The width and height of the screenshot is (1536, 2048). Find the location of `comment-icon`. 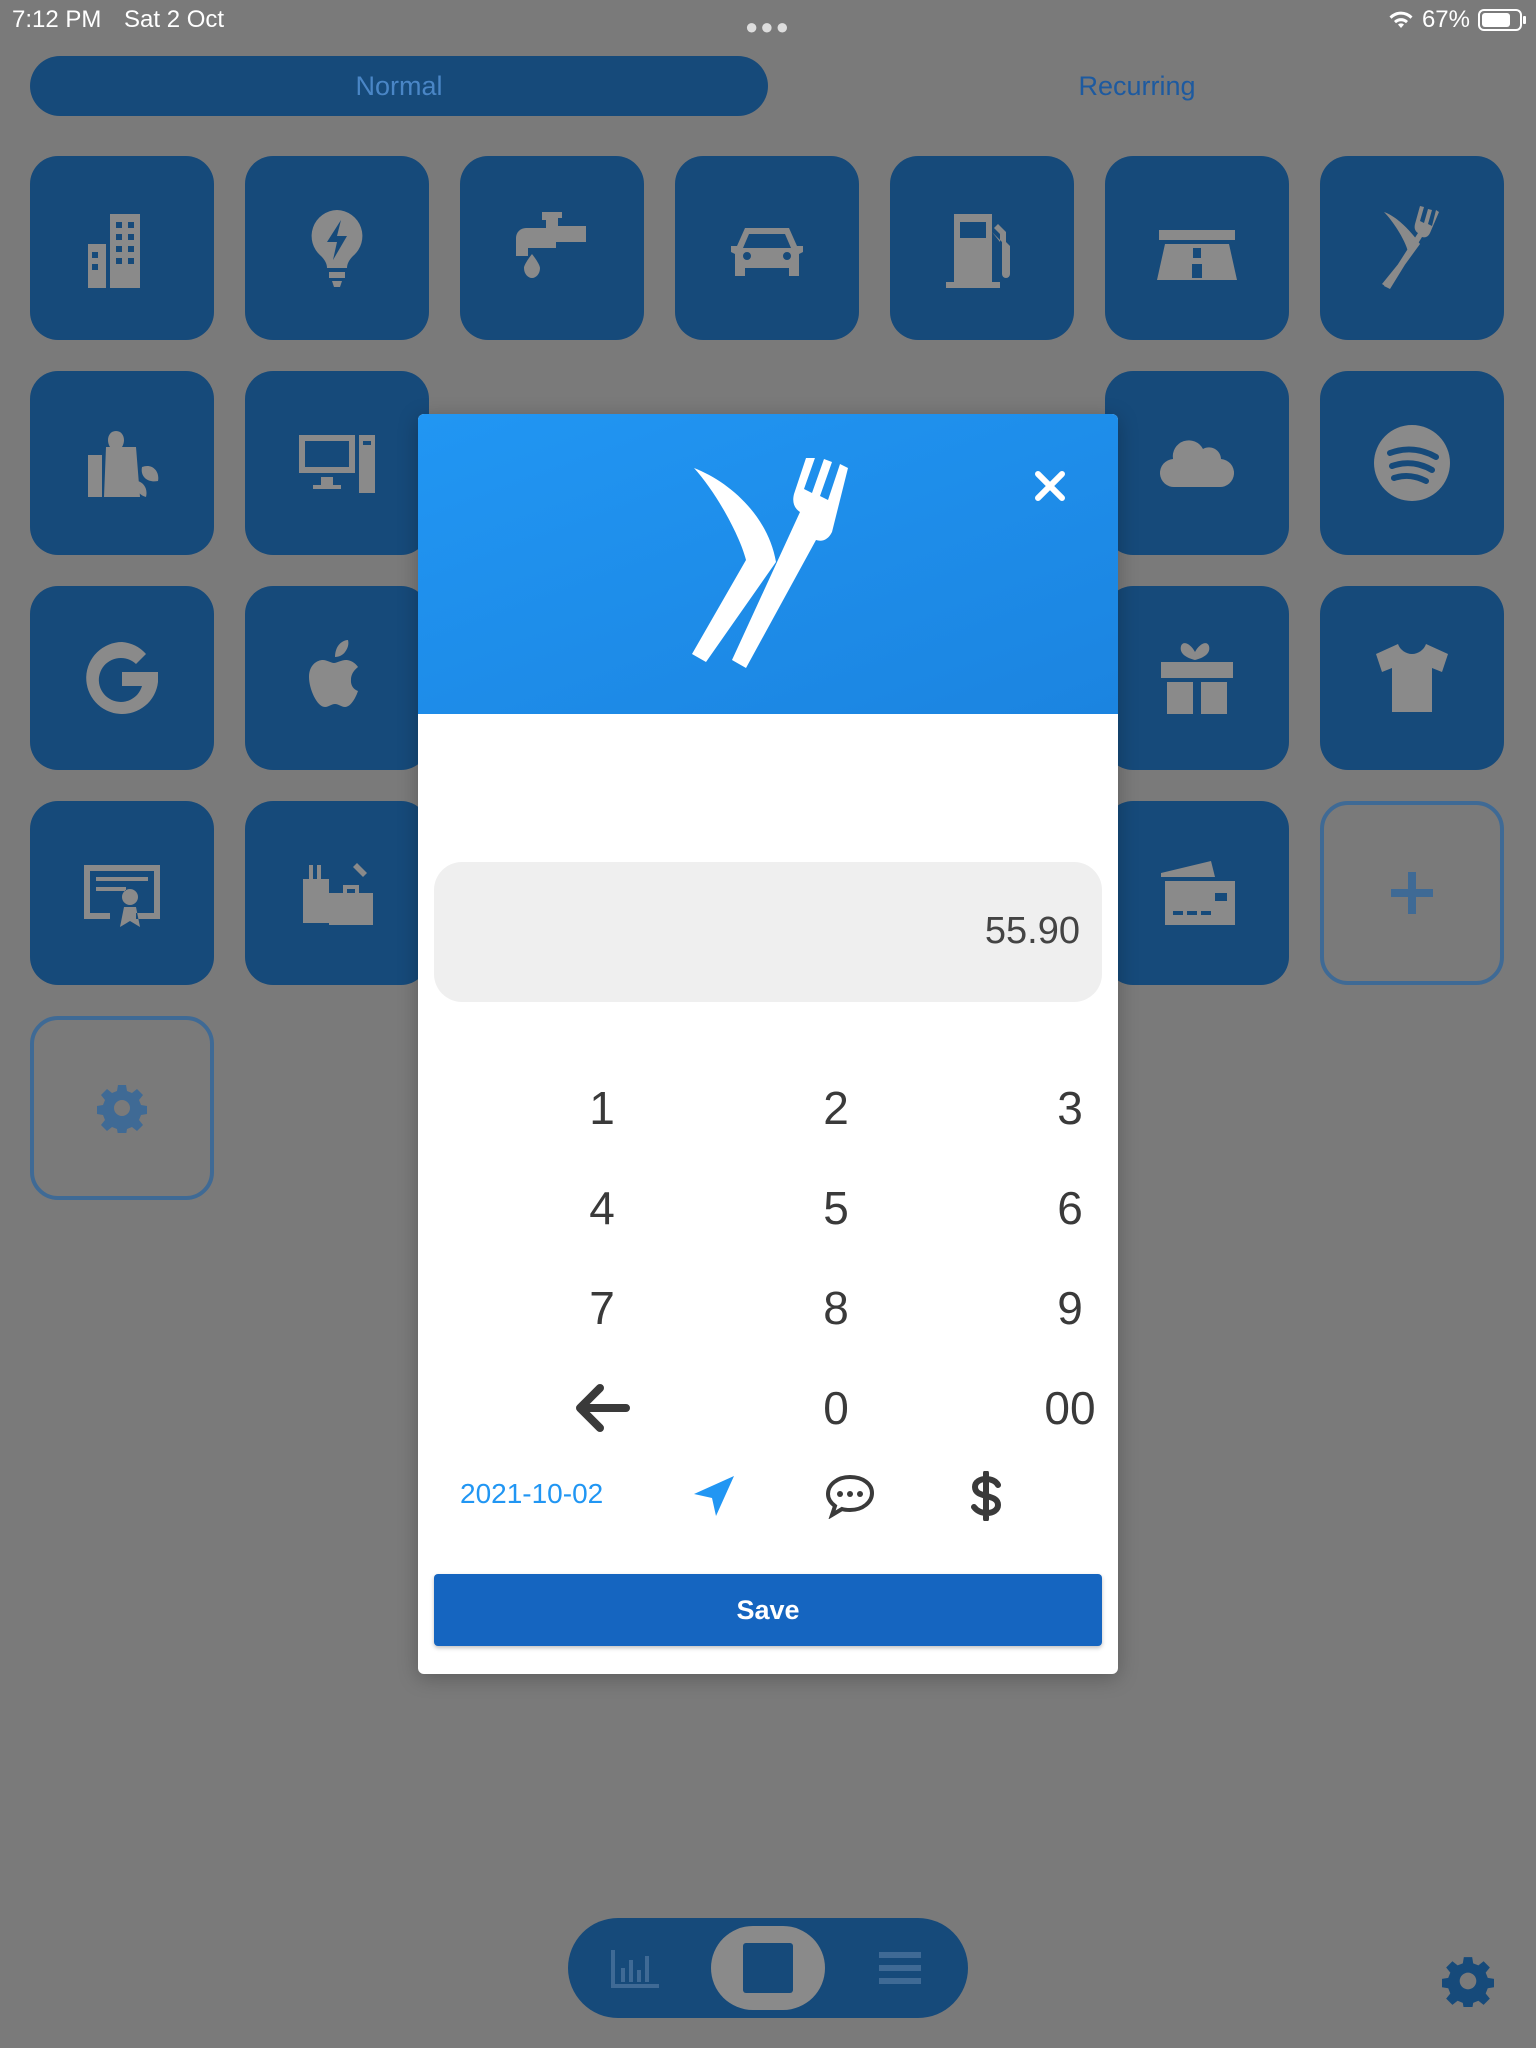

comment-icon is located at coordinates (850, 1496).